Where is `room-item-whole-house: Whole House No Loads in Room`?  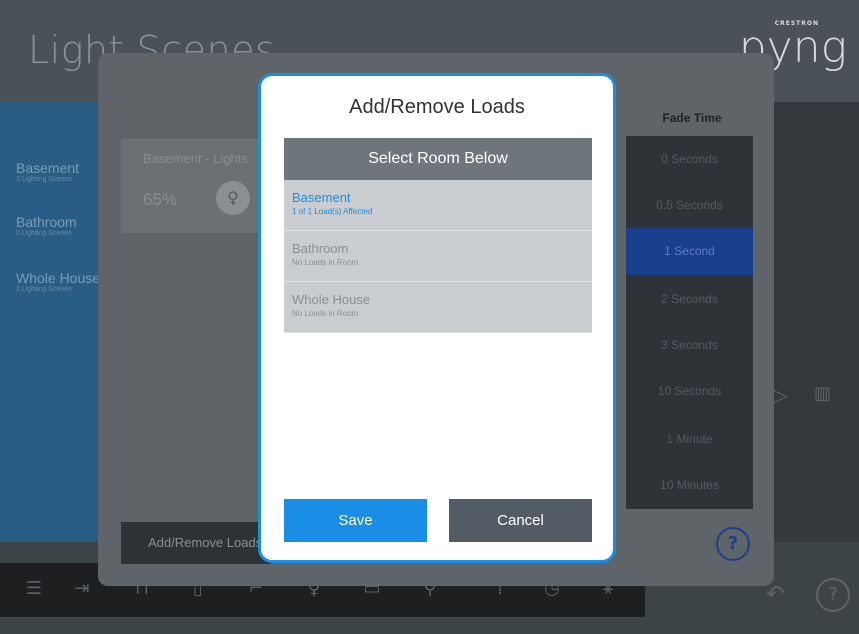 room-item-whole-house: Whole House No Loads in Room is located at coordinates (438, 307).